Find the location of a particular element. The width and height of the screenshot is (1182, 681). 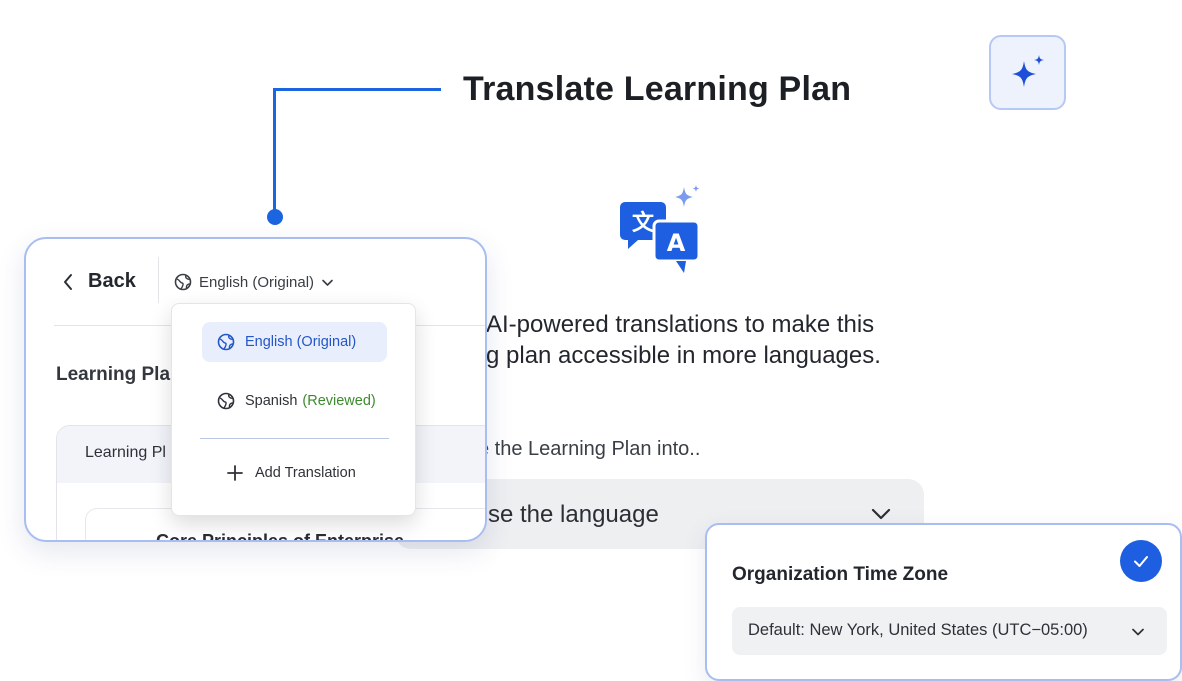

menu-item-english: English (Original) is located at coordinates (294, 342).